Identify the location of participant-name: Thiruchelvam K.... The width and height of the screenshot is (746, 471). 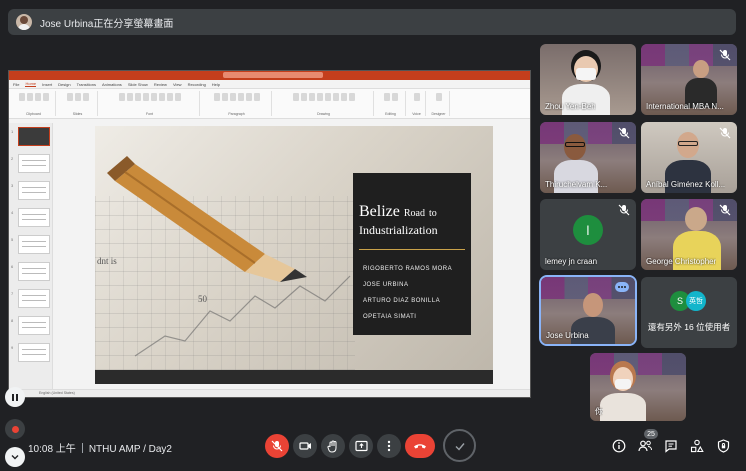
(576, 184).